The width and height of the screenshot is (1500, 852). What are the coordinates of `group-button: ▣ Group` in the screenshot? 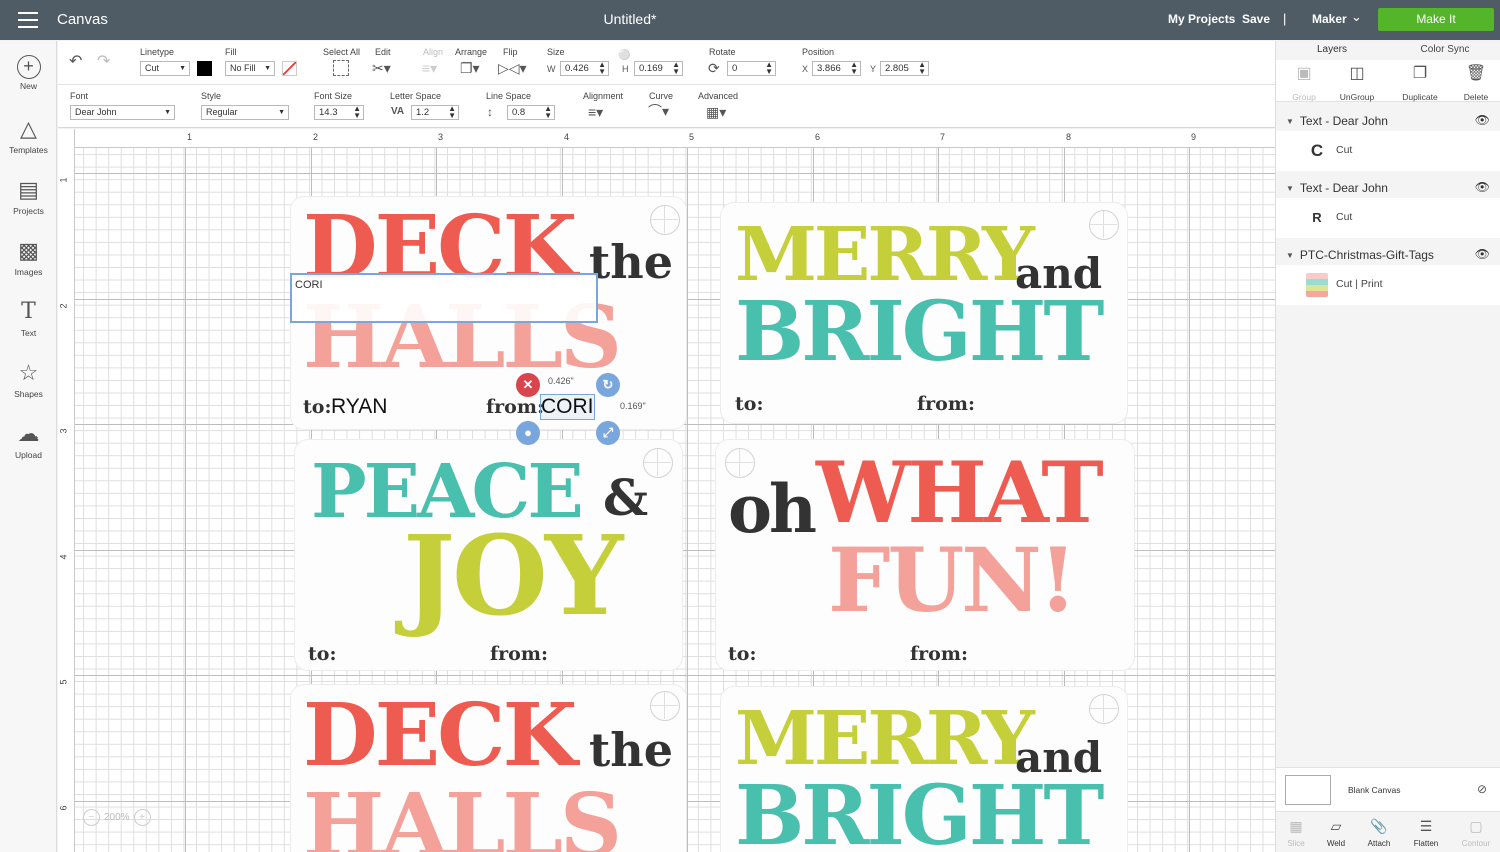 It's located at (1304, 82).